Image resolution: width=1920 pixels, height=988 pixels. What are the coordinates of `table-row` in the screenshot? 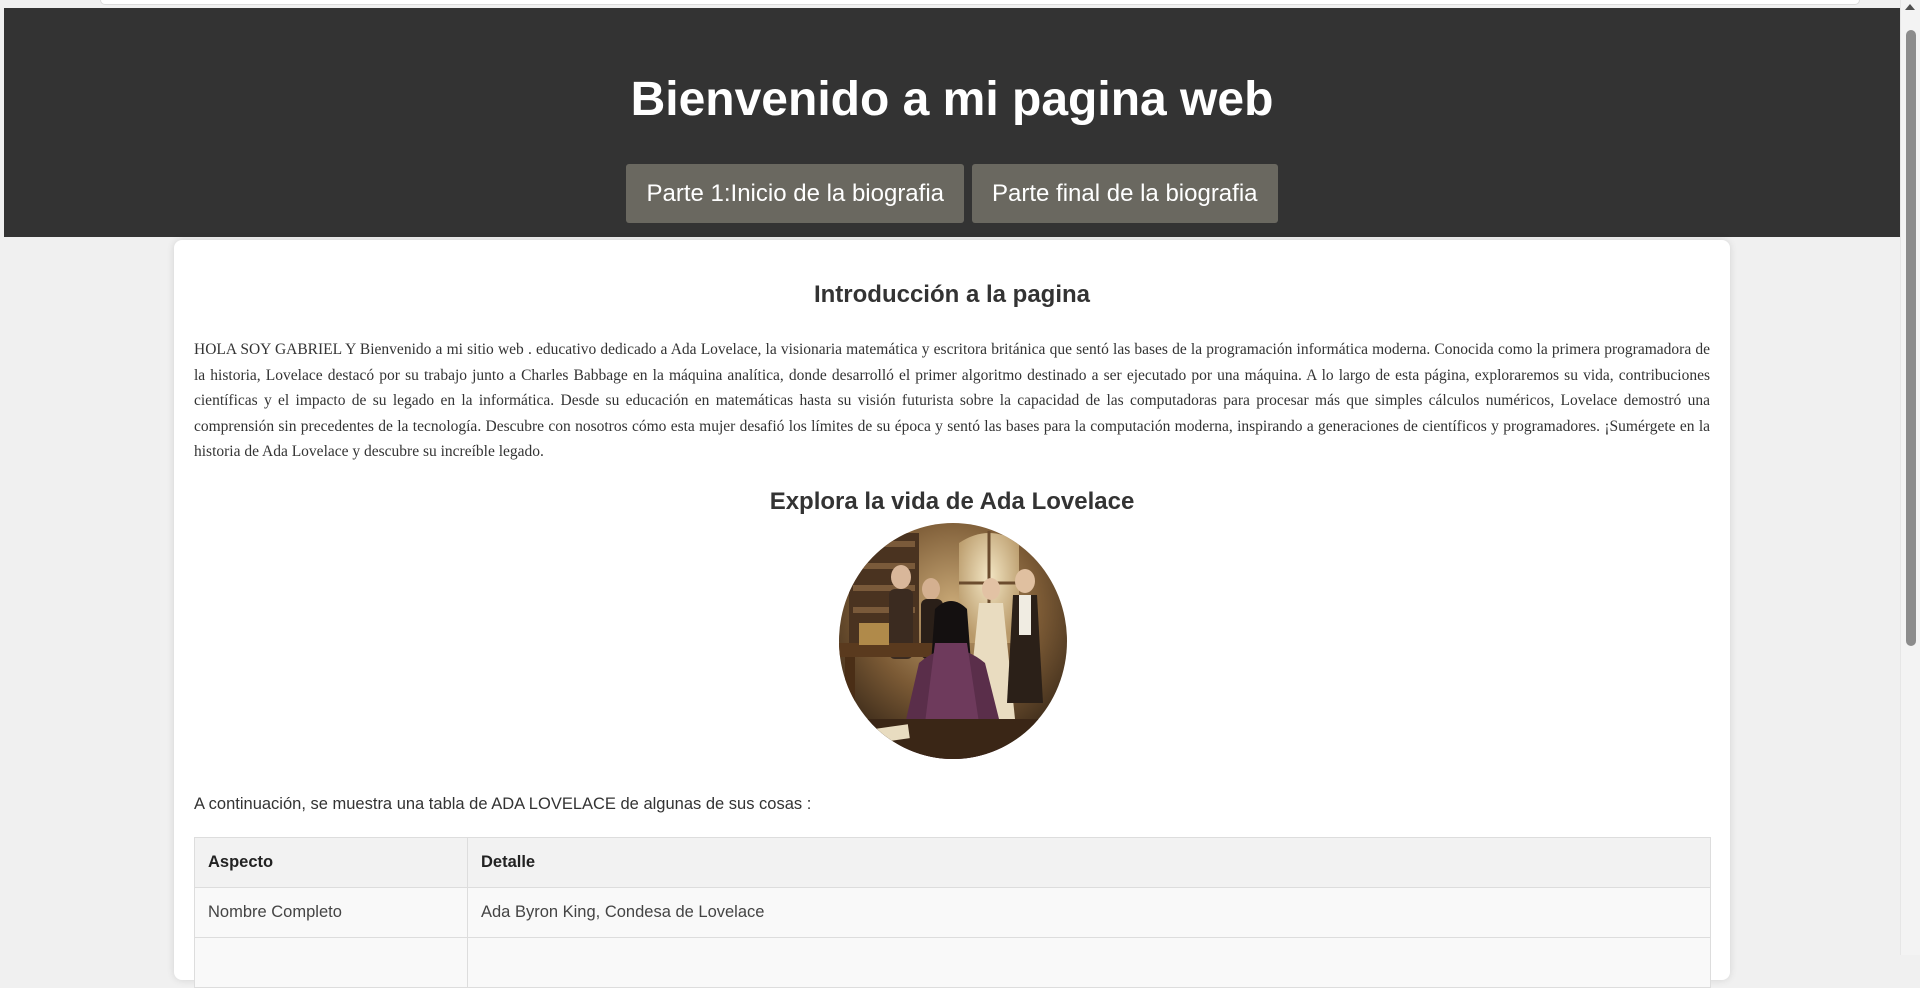 It's located at (952, 962).